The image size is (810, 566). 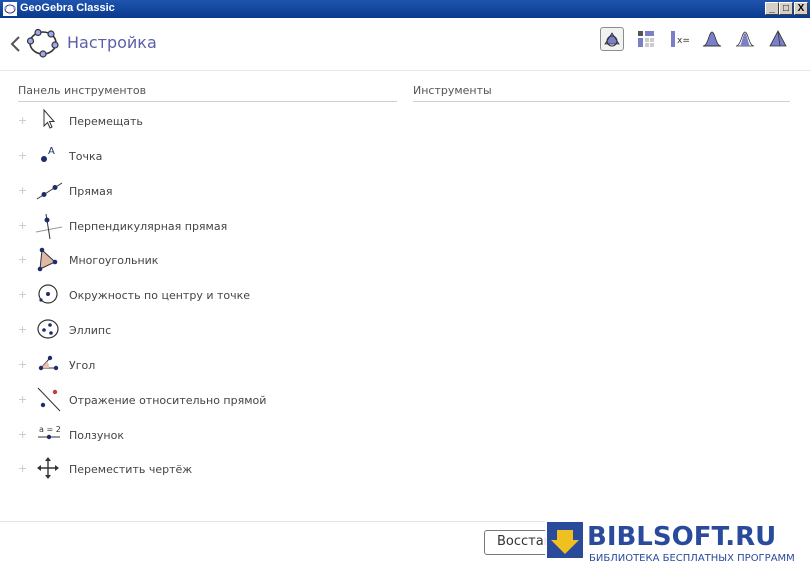 What do you see at coordinates (452, 90) in the screenshot?
I see `tools-panel-header: Инструменты` at bounding box center [452, 90].